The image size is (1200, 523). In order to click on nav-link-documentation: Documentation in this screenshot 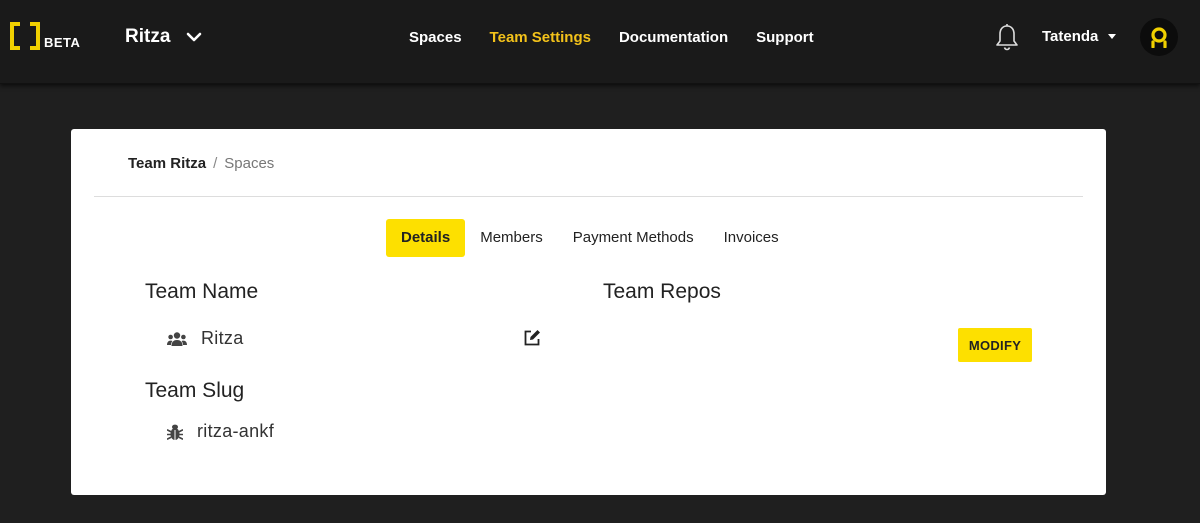, I will do `click(673, 37)`.